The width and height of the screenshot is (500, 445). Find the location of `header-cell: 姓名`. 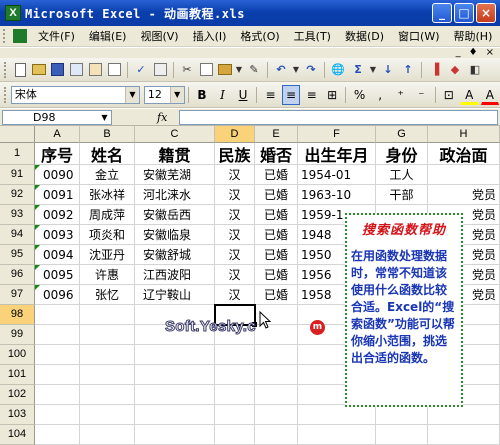

header-cell: 姓名 is located at coordinates (107, 154).